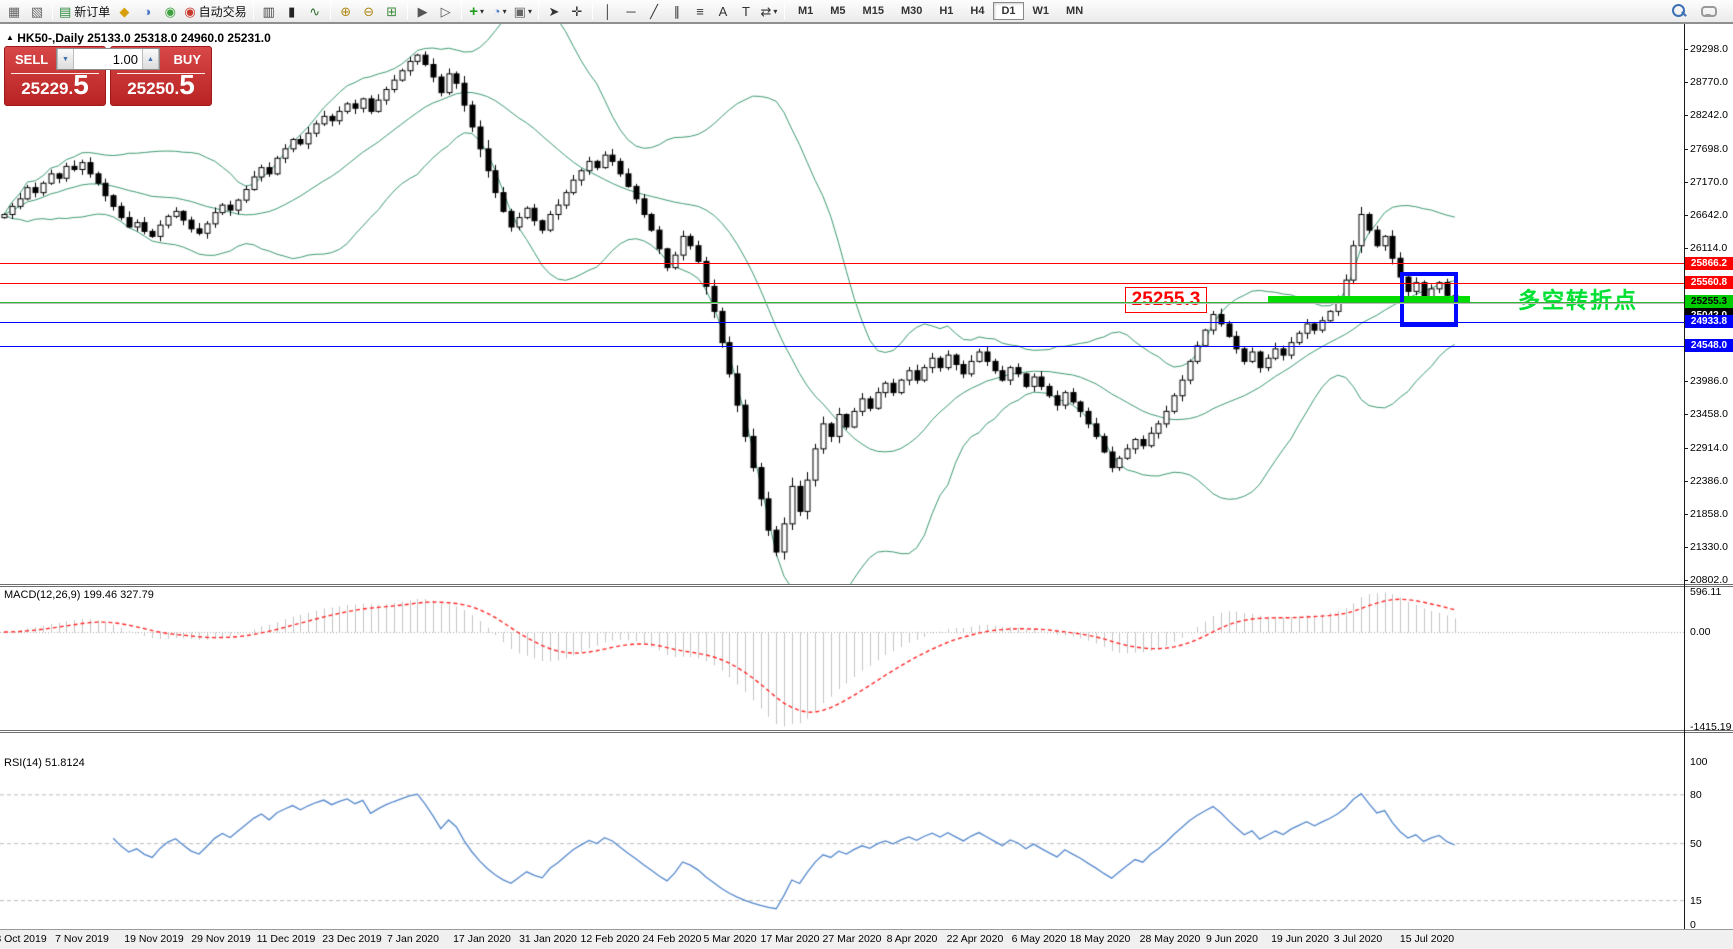 The width and height of the screenshot is (1733, 949). What do you see at coordinates (1709, 263) in the screenshot?
I see `price-badge-25866.2: 25866.2` at bounding box center [1709, 263].